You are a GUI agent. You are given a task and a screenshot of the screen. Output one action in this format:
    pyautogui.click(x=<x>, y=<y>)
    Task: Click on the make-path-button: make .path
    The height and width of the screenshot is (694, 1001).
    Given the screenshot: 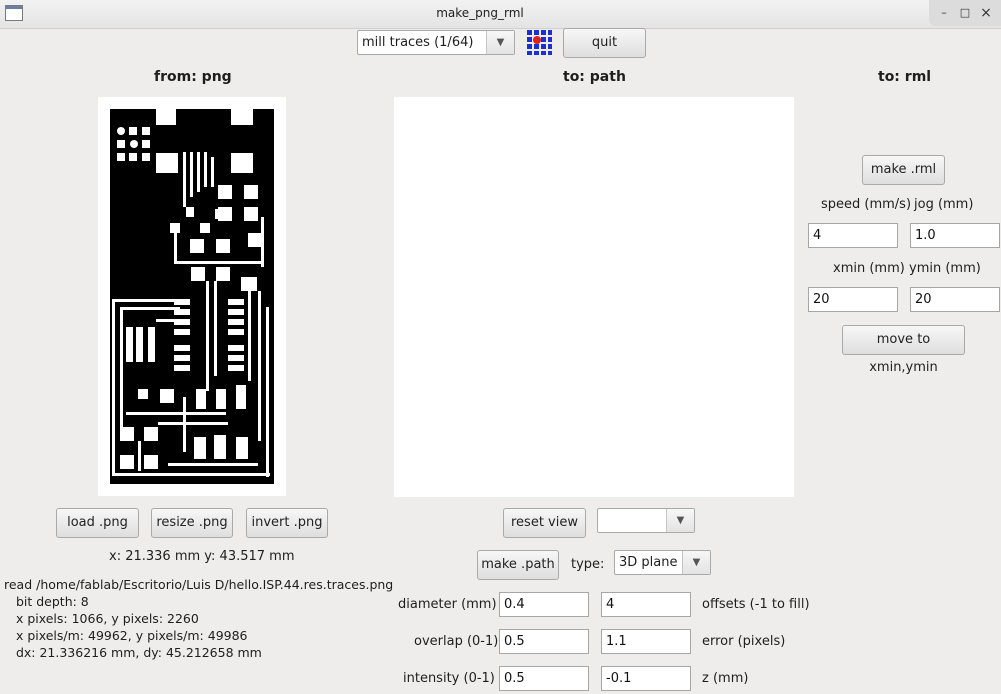 What is the action you would take?
    pyautogui.click(x=518, y=565)
    